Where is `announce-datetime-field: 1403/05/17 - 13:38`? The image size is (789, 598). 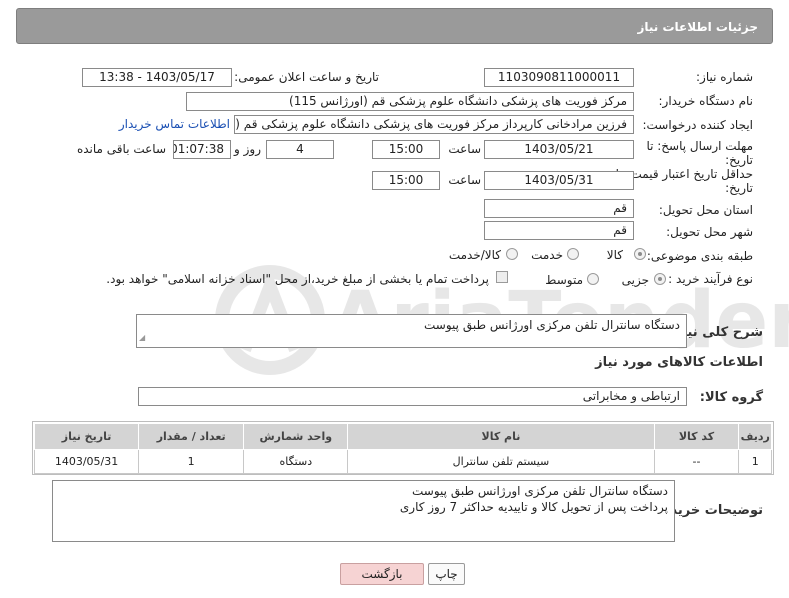 announce-datetime-field: 1403/05/17 - 13:38 is located at coordinates (157, 77).